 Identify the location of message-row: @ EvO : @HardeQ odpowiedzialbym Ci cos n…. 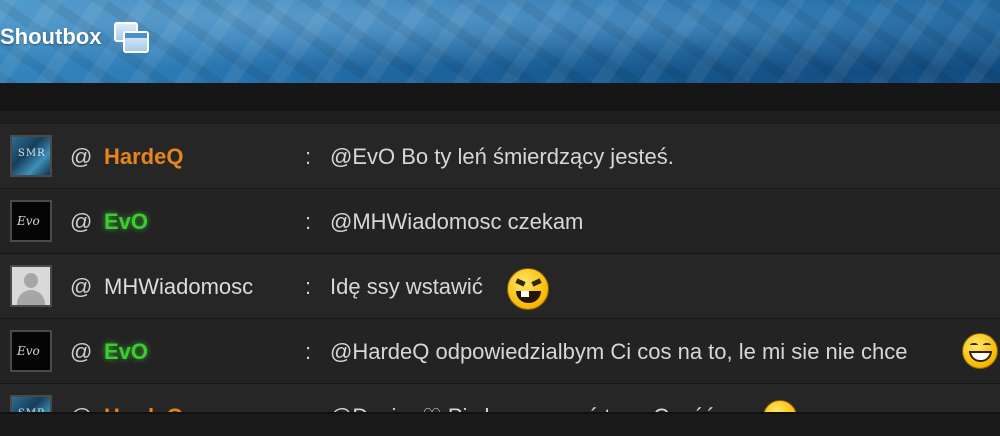
(500, 351).